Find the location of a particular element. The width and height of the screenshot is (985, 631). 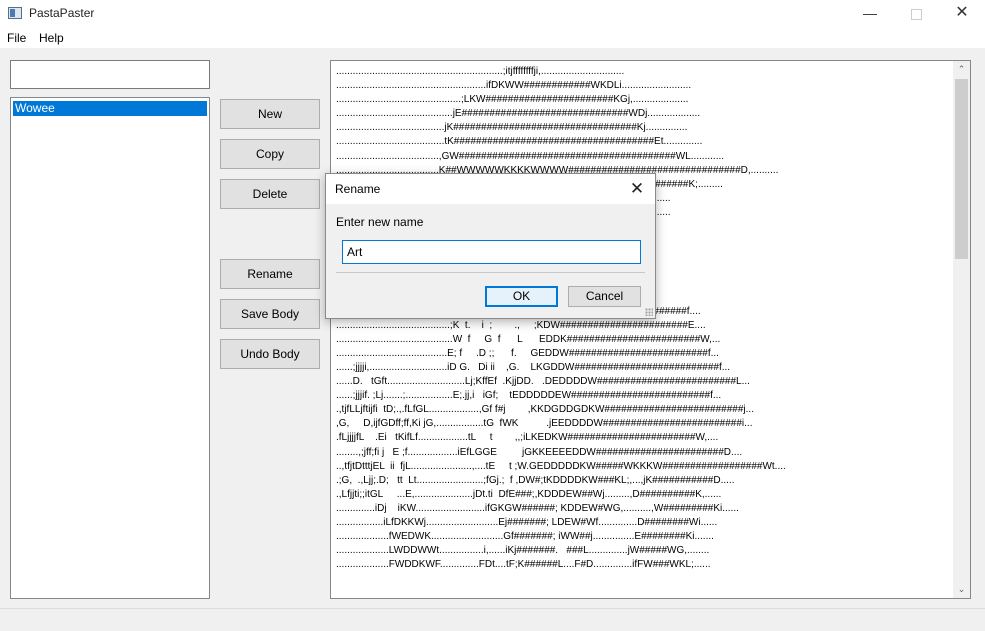

menu-help: Help is located at coordinates (51, 38).